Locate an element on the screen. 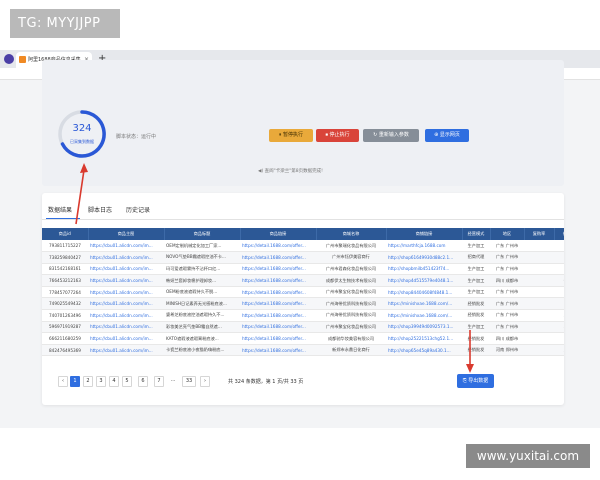 The image size is (600, 480). page-button-7: 7 is located at coordinates (159, 381).